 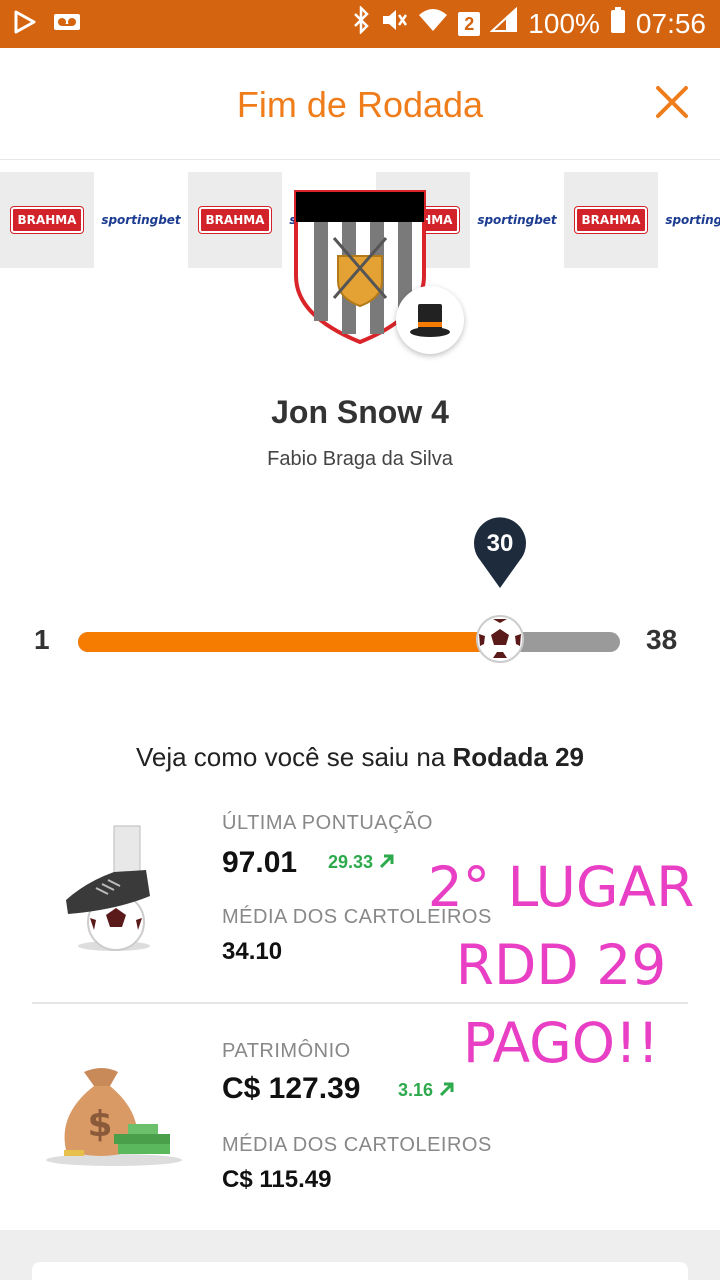 I want to click on signal-icon, so click(x=503, y=23).